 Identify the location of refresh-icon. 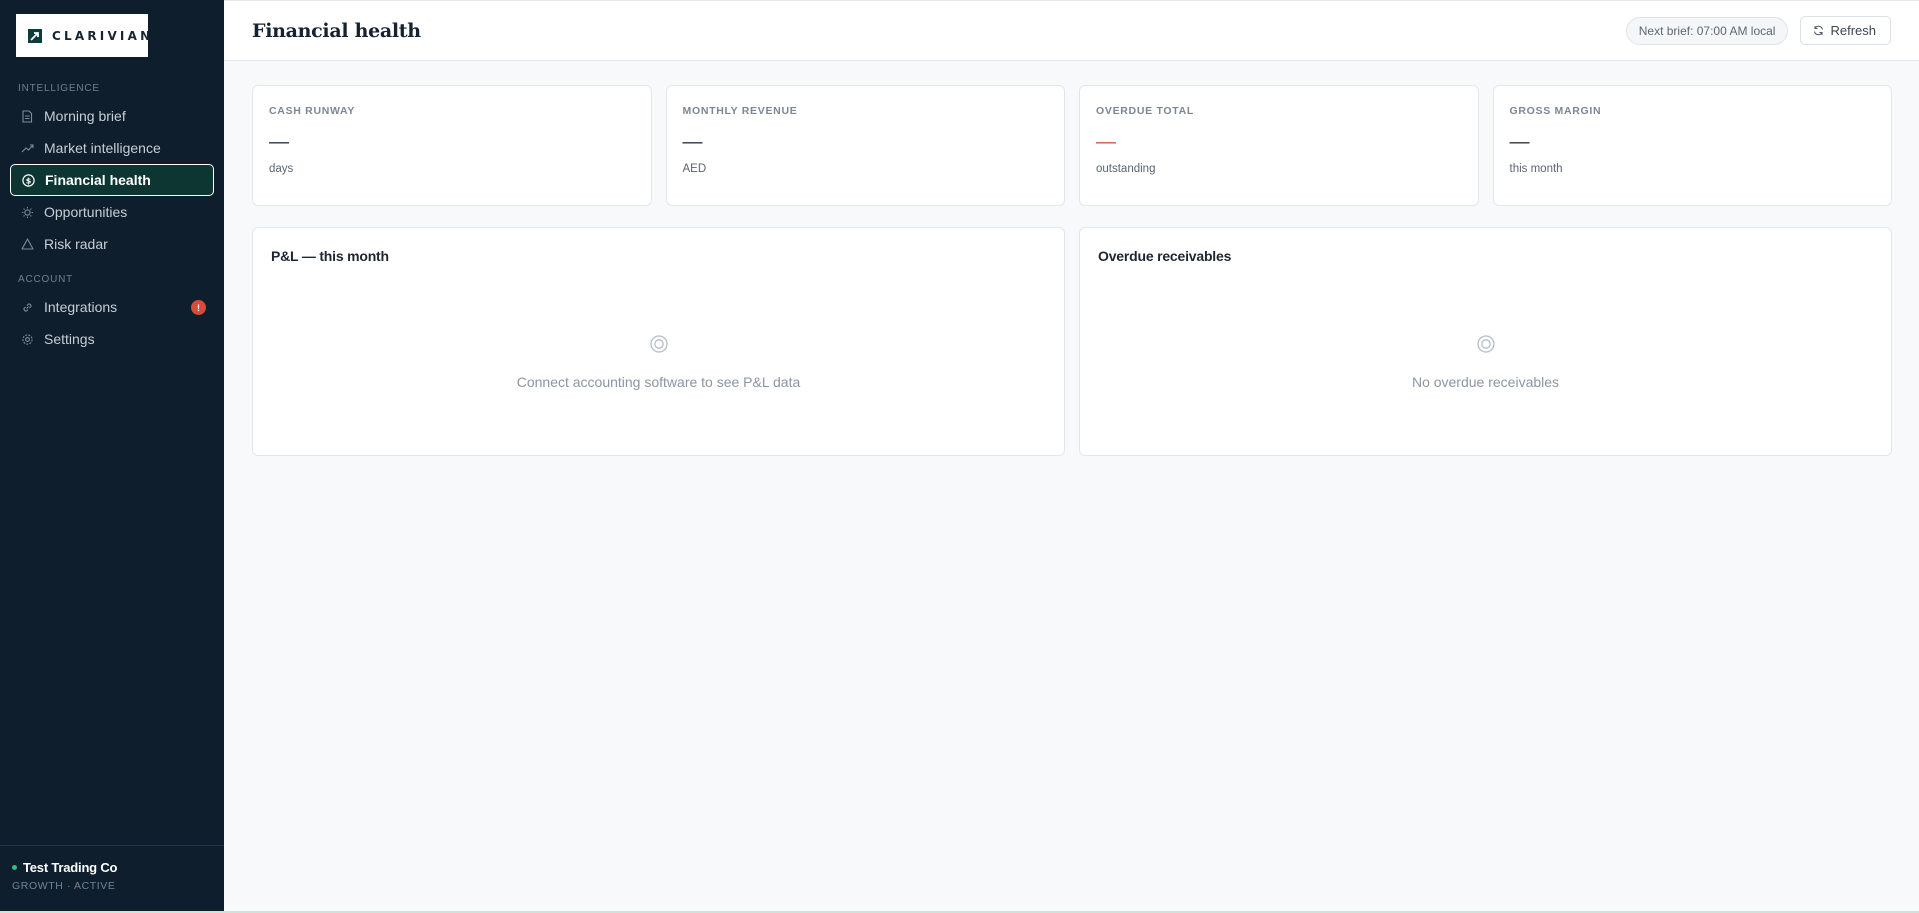
(1819, 30).